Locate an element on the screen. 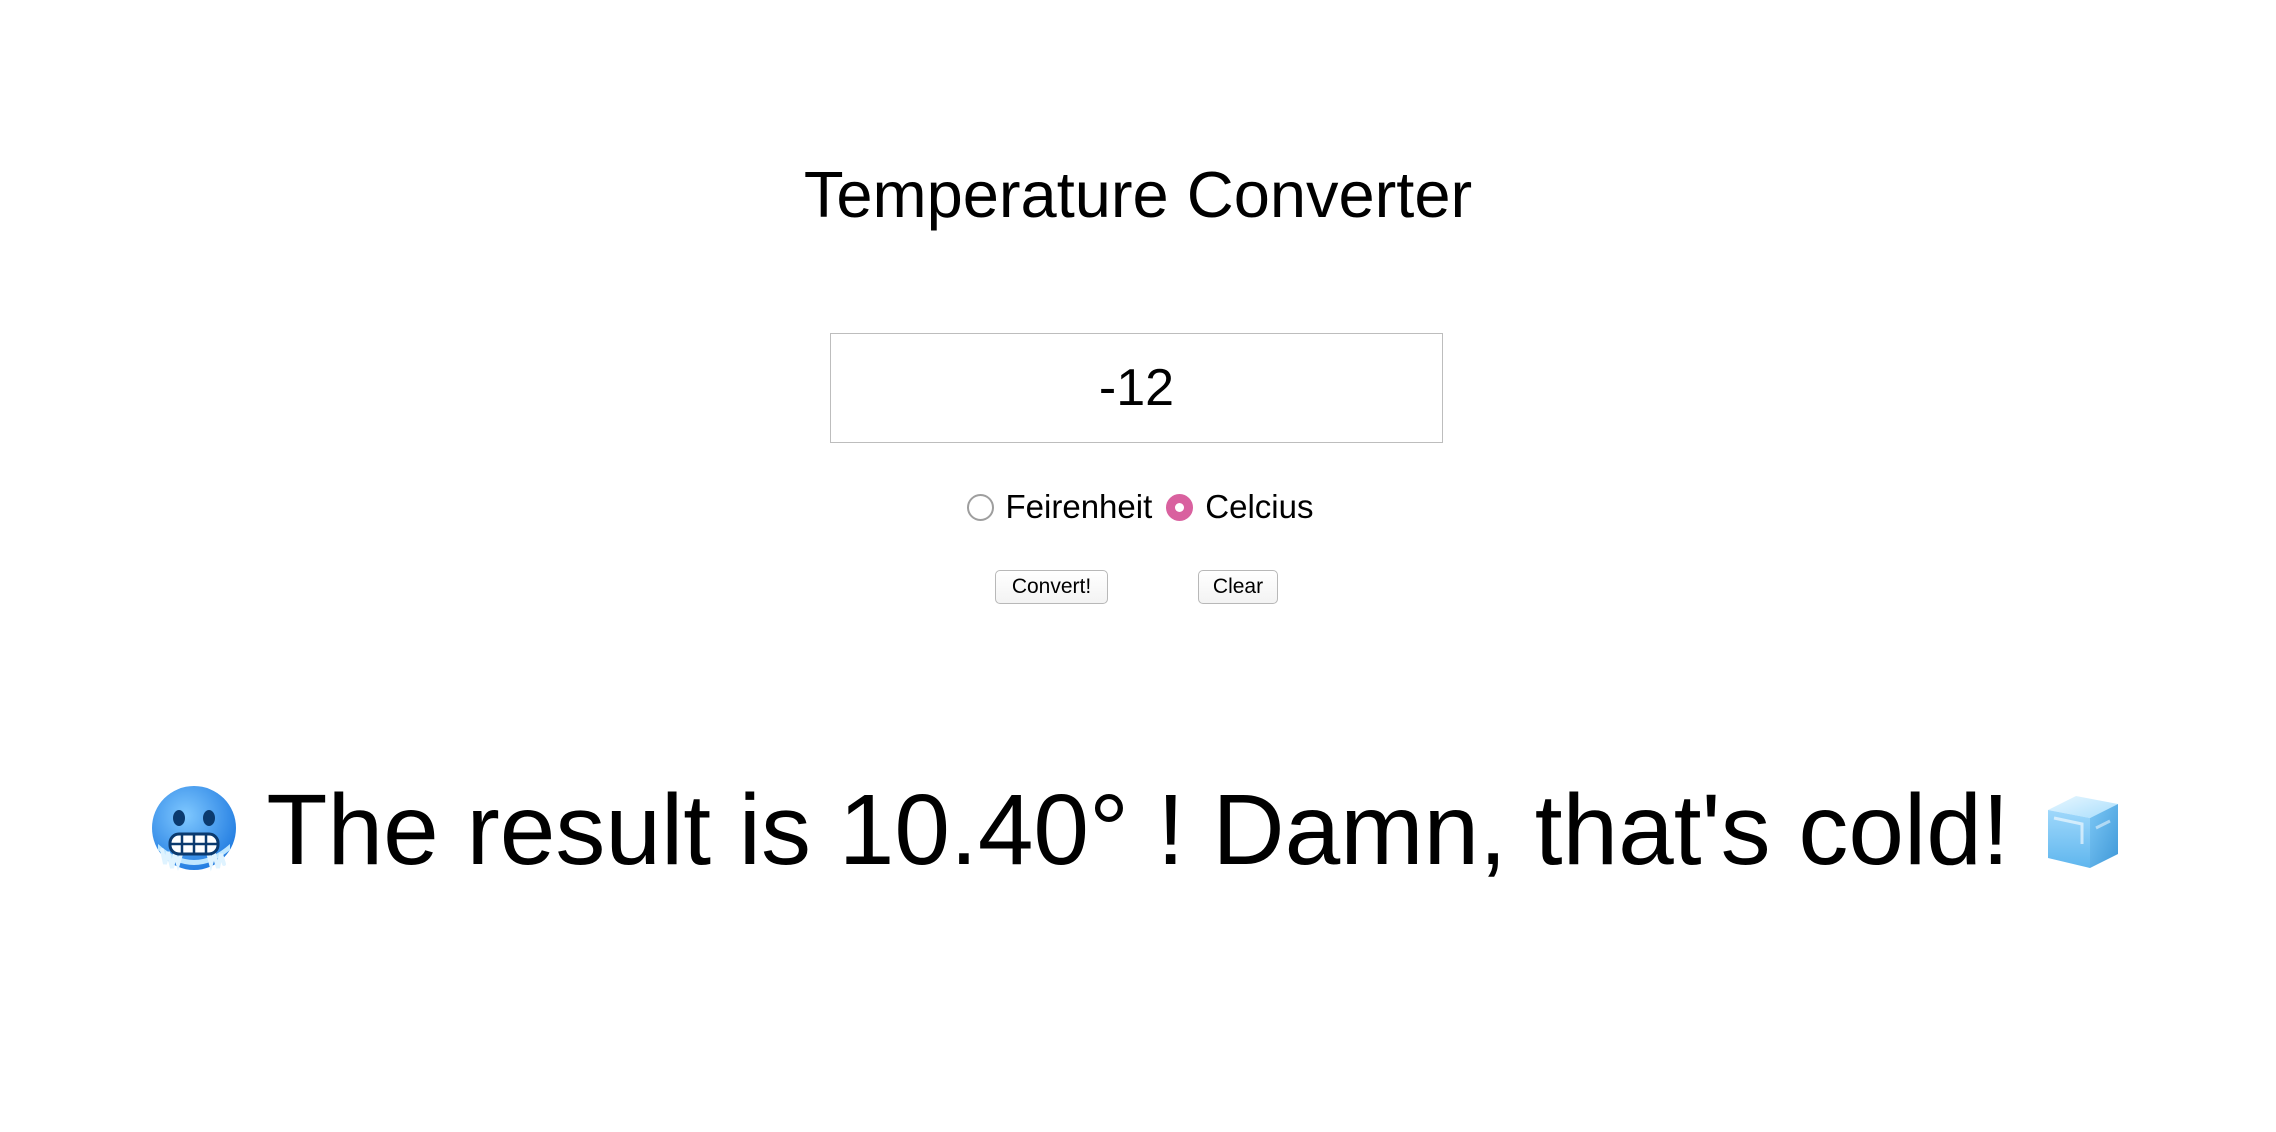  clear-button: Clear is located at coordinates (1238, 587).